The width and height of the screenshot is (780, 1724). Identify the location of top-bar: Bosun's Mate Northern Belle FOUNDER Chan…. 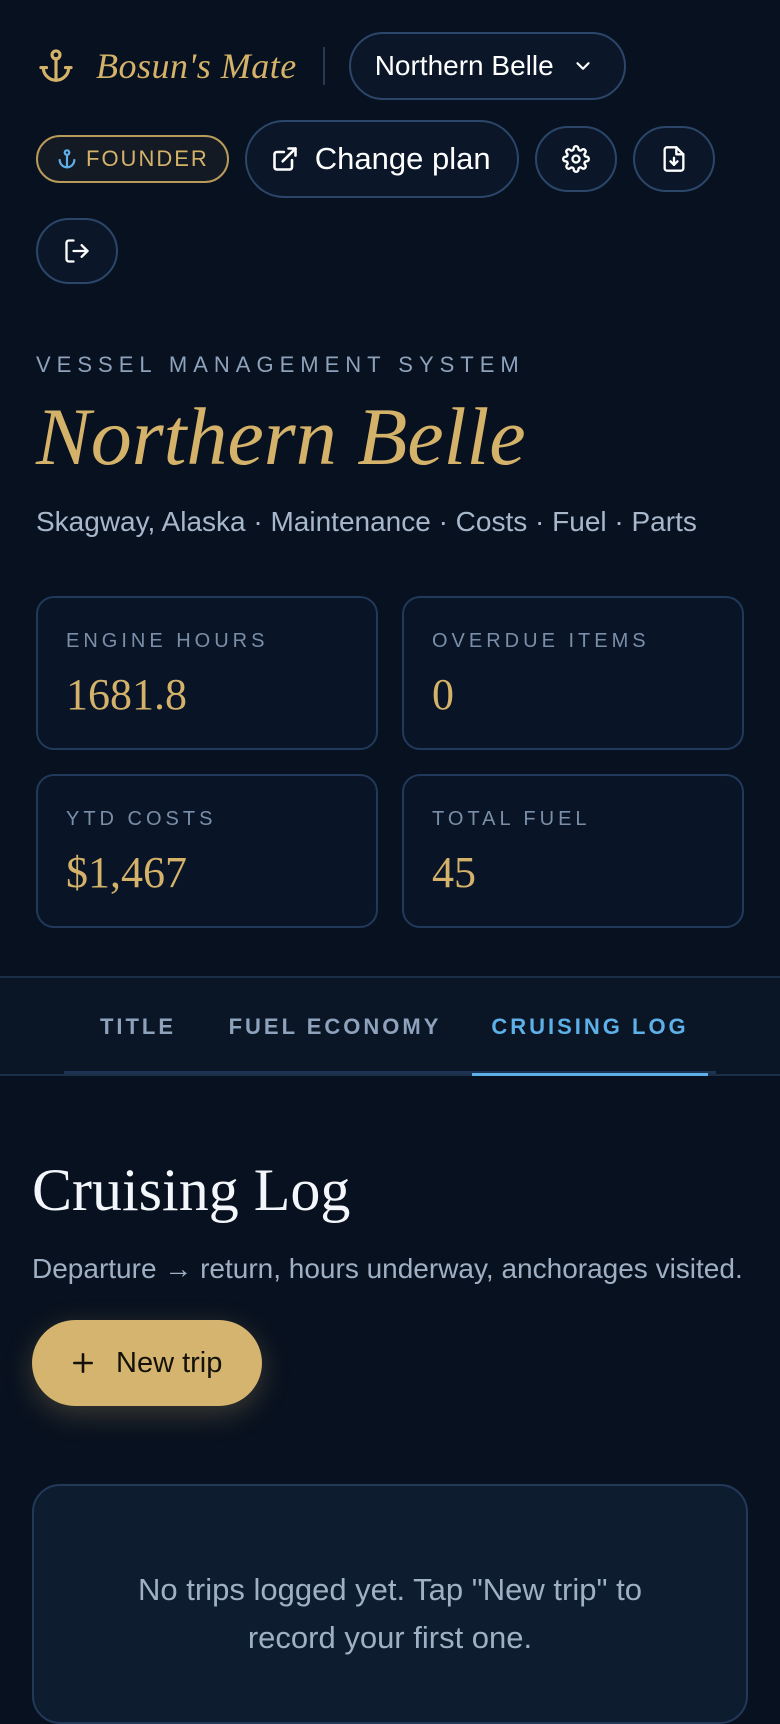
(390, 158).